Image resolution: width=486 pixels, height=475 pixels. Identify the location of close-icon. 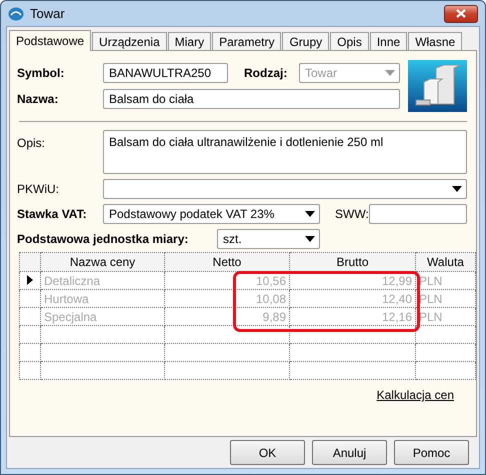
(461, 13).